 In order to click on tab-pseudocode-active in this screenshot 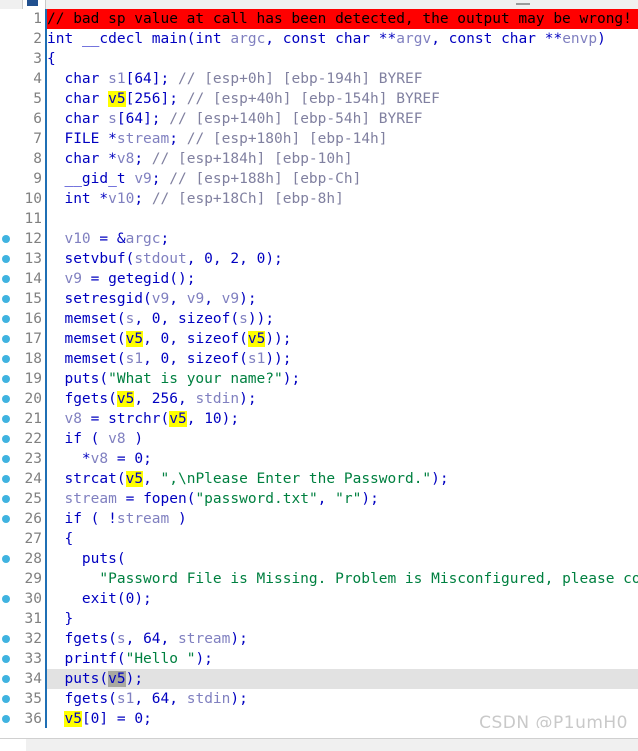, I will do `click(34, 4)`.